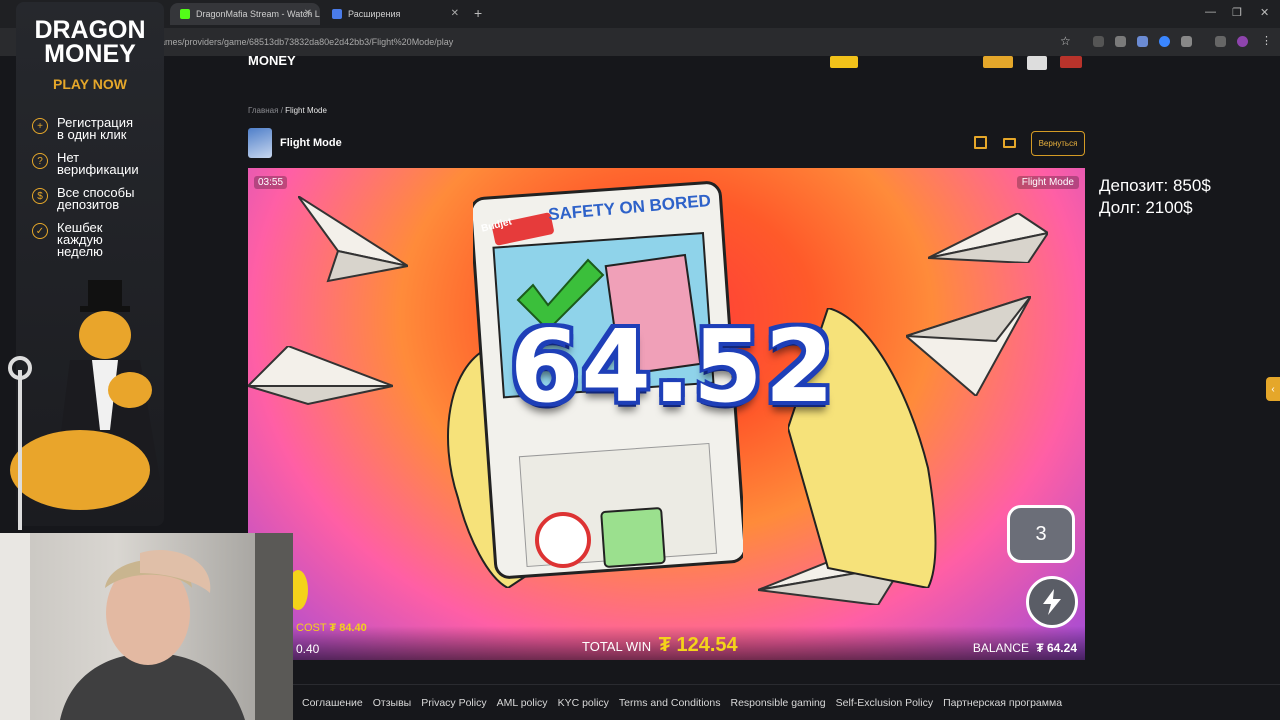 The height and width of the screenshot is (720, 1280). I want to click on coin-icon: $, so click(40, 196).